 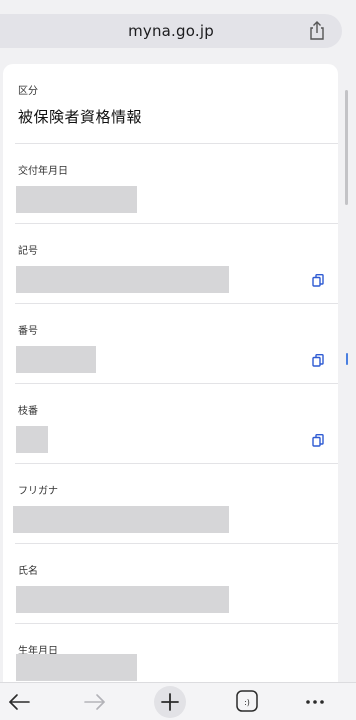 I want to click on field-row-branch-number: 枝番, so click(x=170, y=424).